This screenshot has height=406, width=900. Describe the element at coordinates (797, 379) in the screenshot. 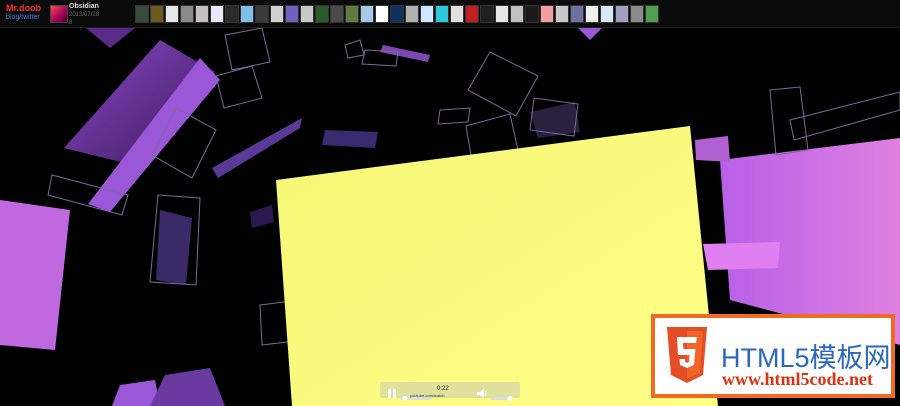

I see `watermark-url: www.html5code.net` at that location.